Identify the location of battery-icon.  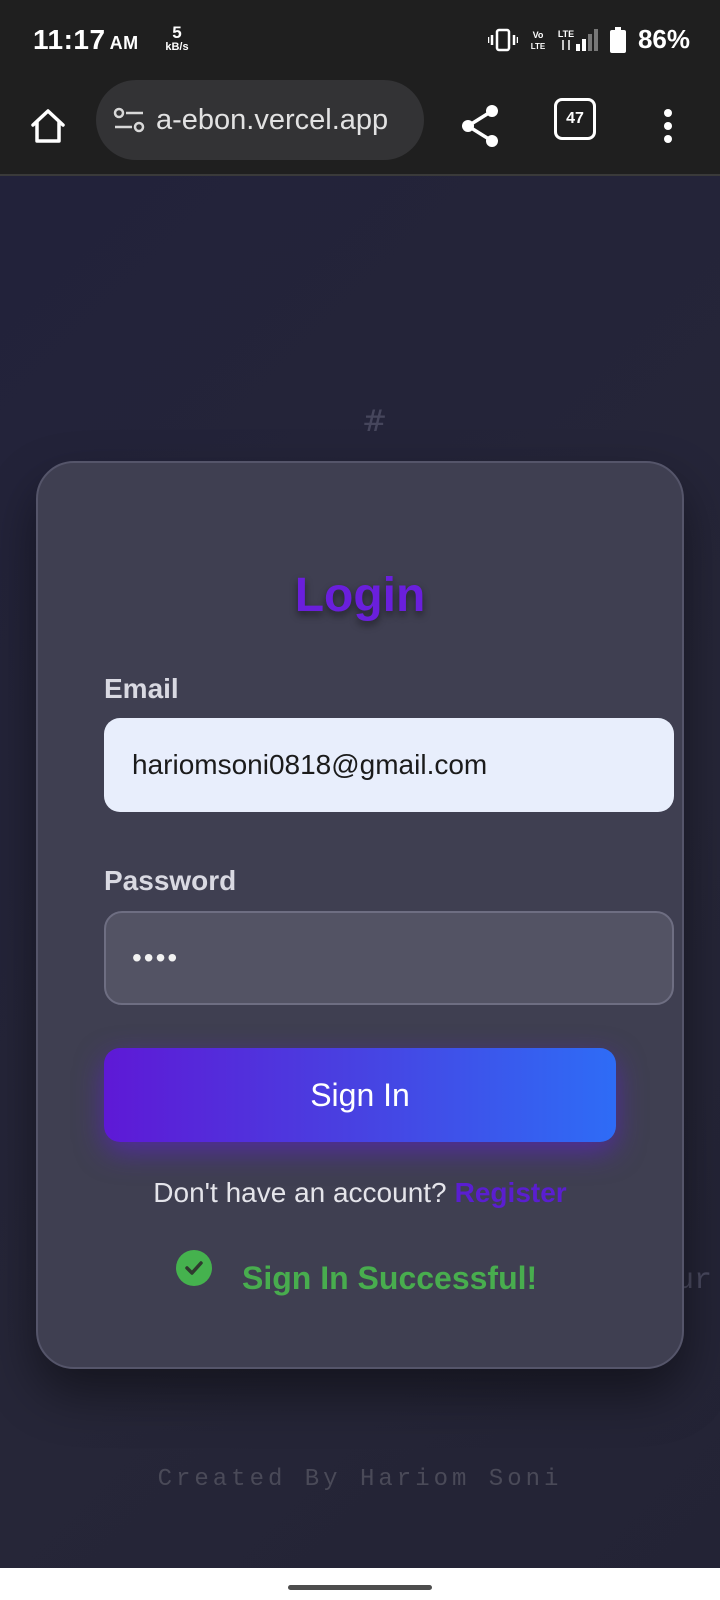
(617, 39).